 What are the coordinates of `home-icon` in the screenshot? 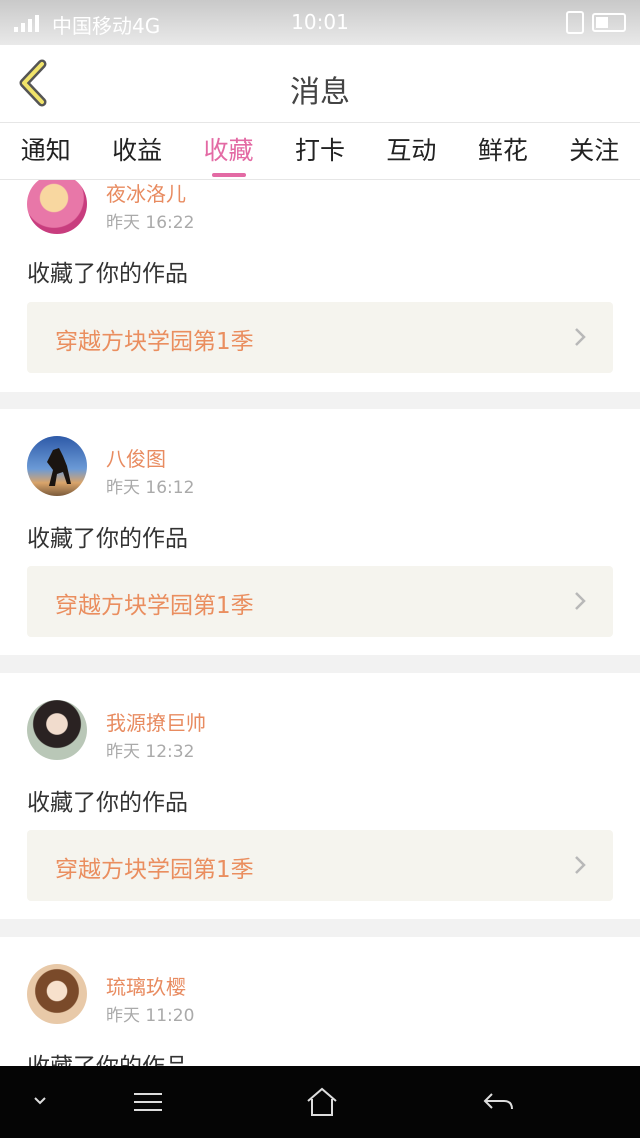 It's located at (322, 1102).